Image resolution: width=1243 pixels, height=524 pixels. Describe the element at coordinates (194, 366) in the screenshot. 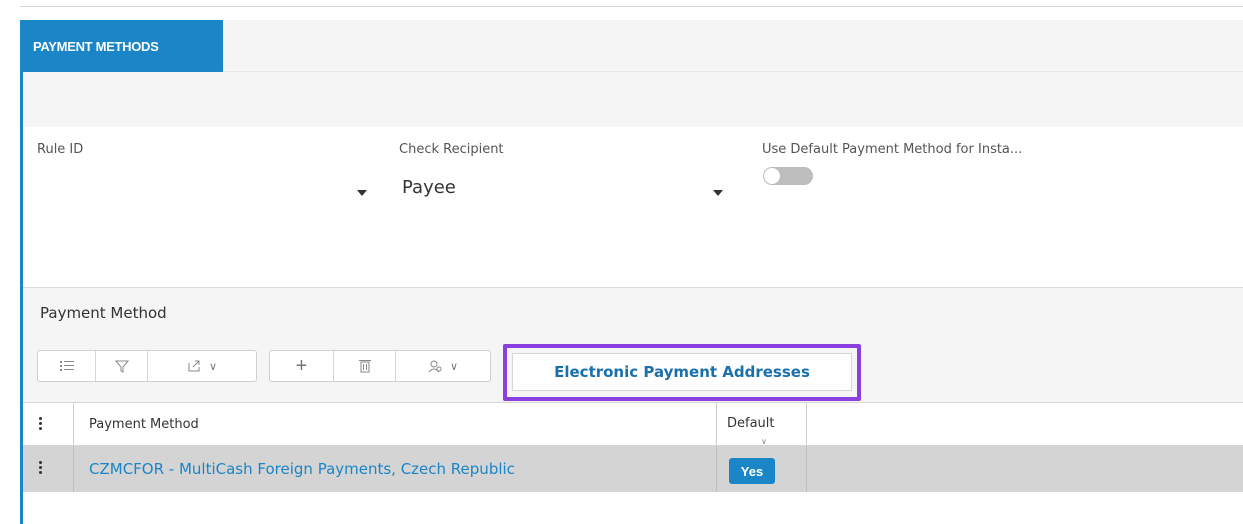

I see `export-icon` at that location.